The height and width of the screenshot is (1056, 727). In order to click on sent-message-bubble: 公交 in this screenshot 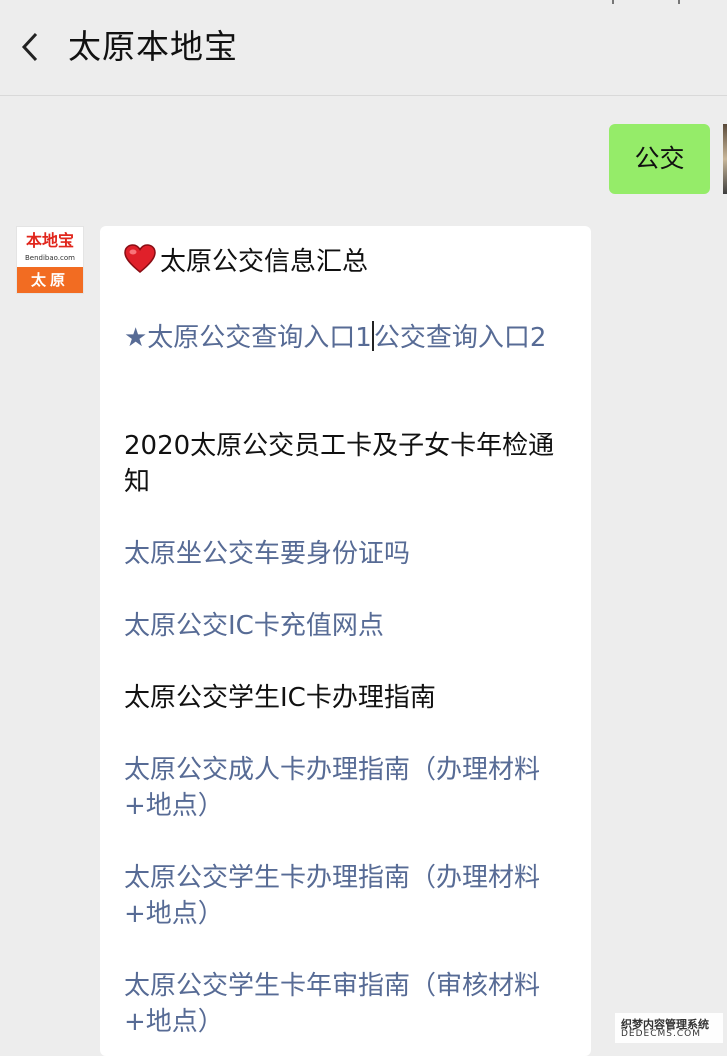, I will do `click(659, 159)`.